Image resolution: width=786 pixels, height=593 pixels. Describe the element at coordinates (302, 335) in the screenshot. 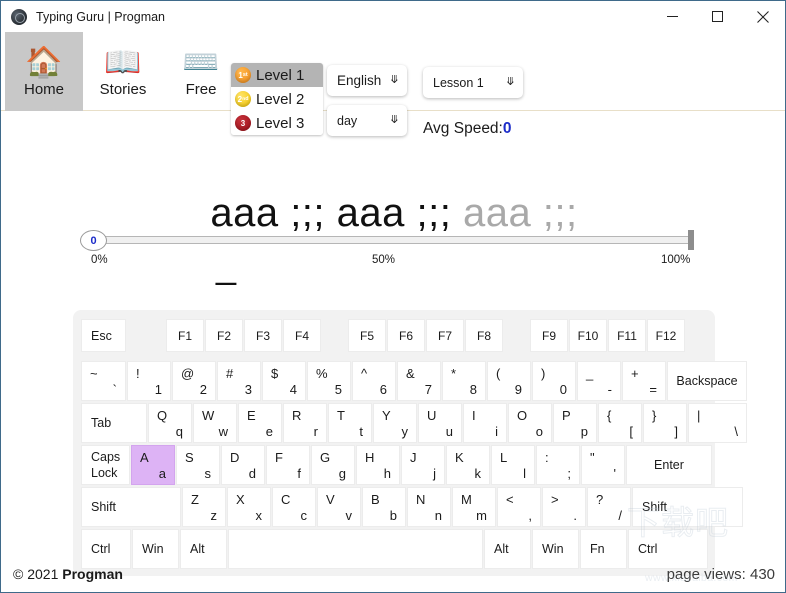

I see `key-f4: F4` at that location.